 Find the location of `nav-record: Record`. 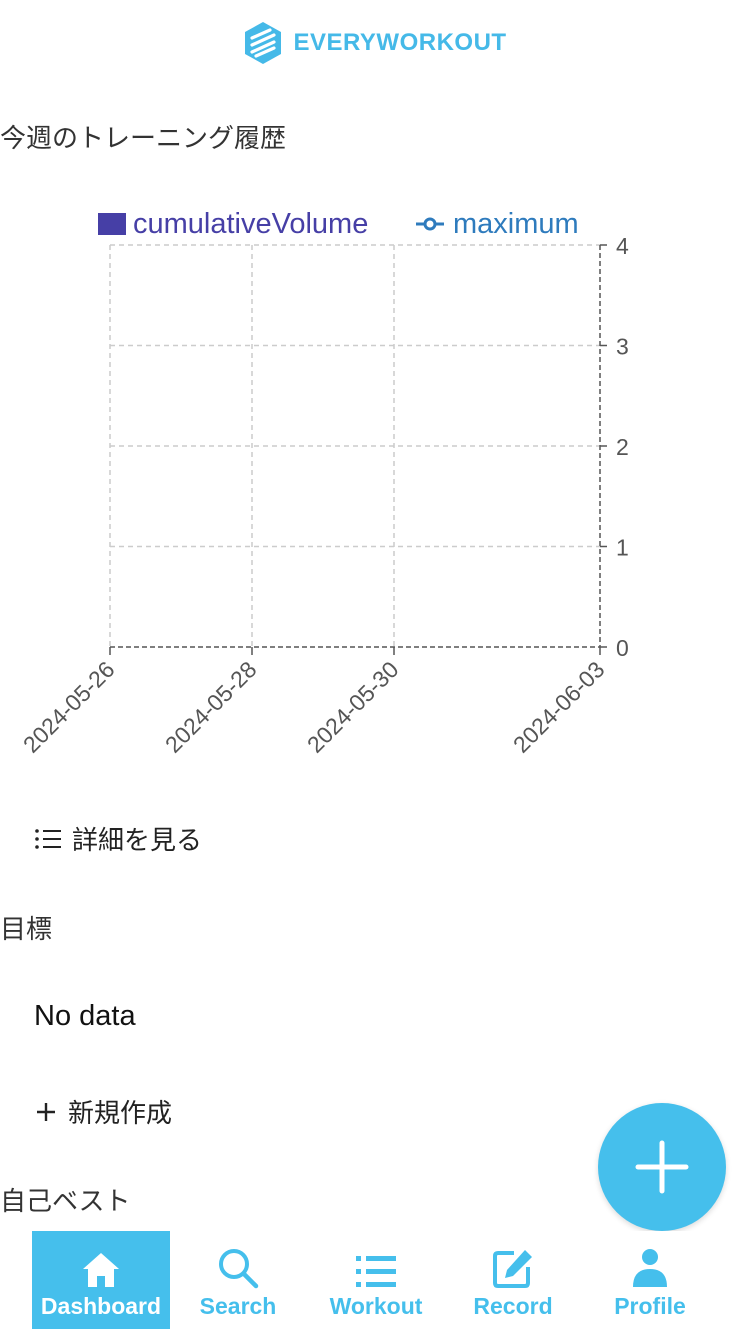

nav-record: Record is located at coordinates (513, 1286).